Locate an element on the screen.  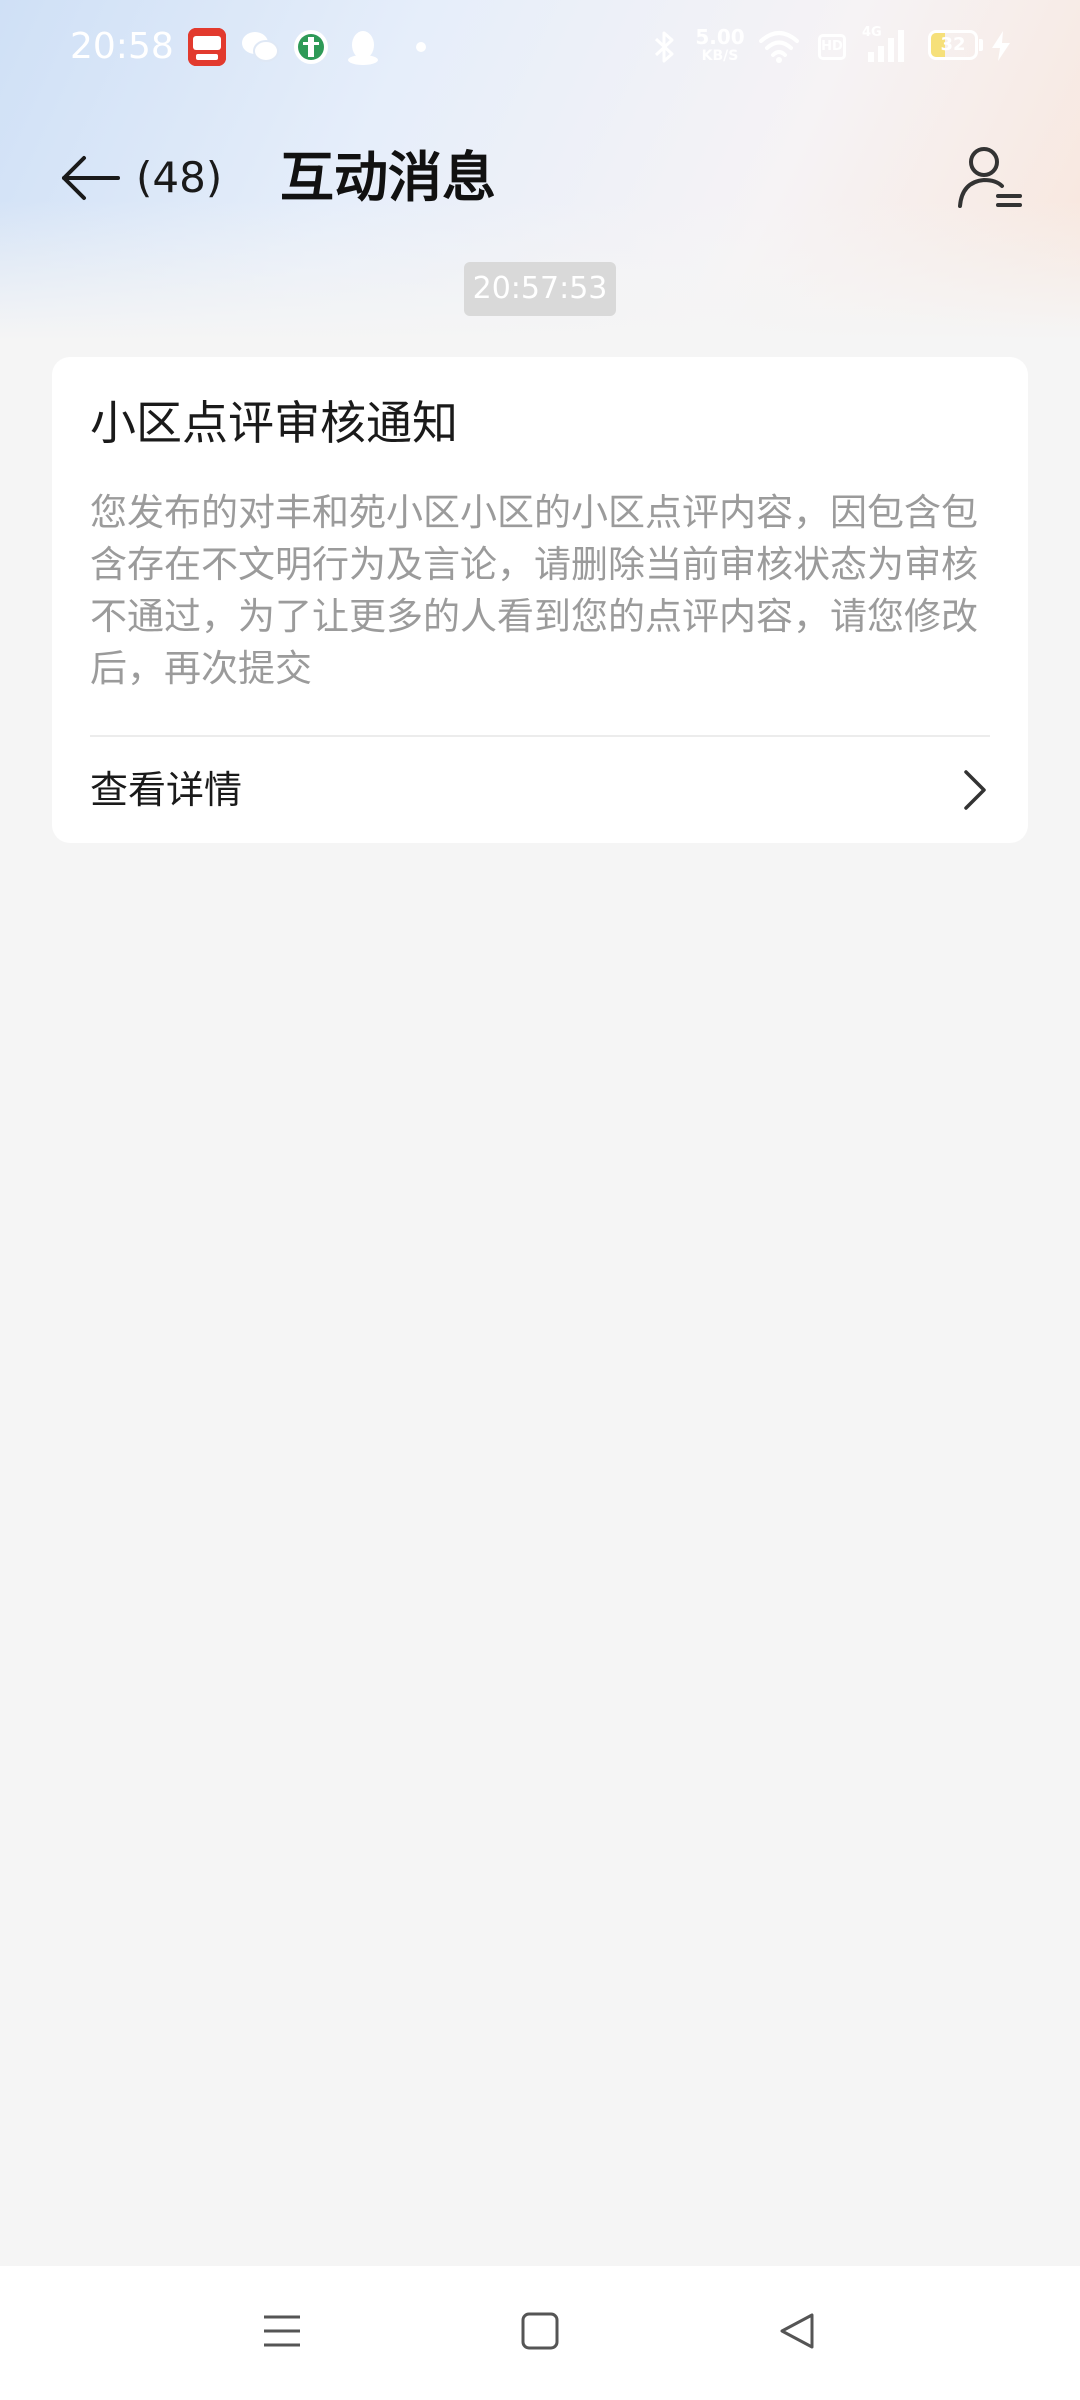
notification-dot-icon is located at coordinates (421, 47).